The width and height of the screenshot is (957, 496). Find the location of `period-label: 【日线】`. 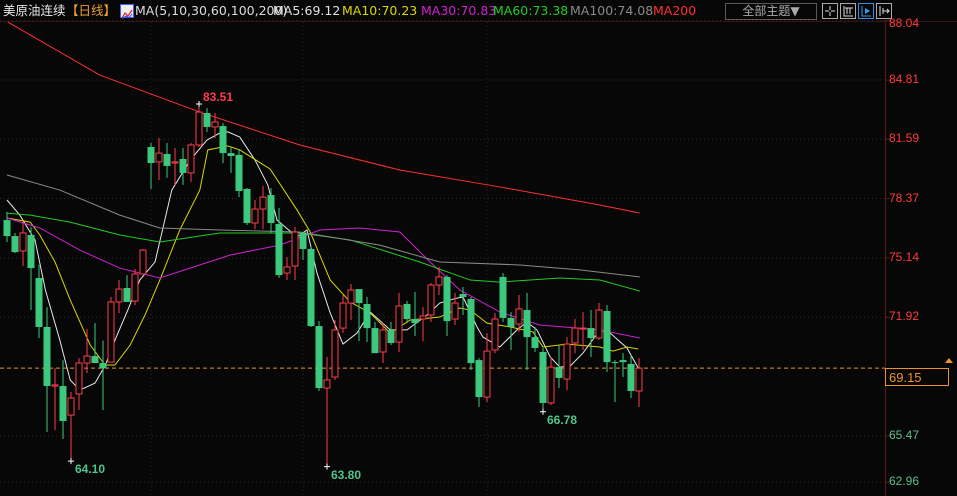

period-label: 【日线】 is located at coordinates (91, 11).